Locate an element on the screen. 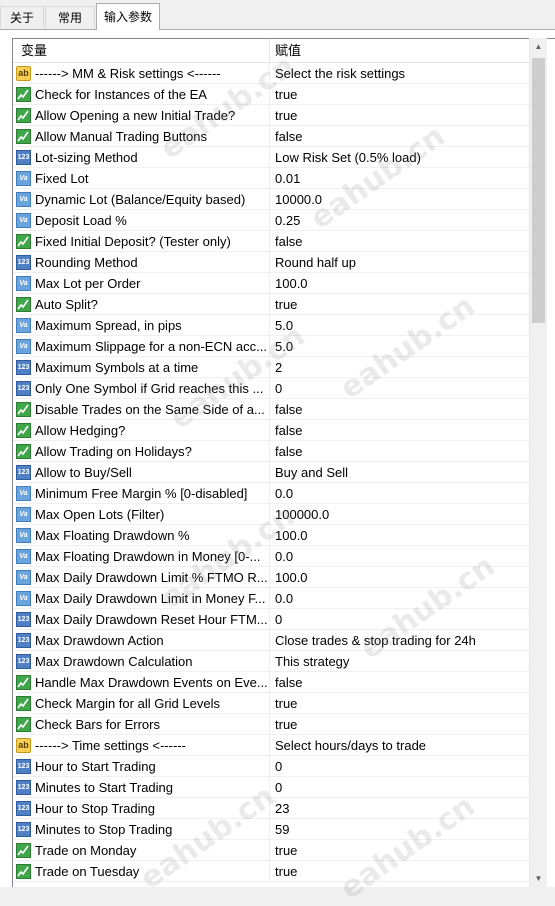 The height and width of the screenshot is (906, 555). table-row: 123 Maximum Symbols at a time 2 is located at coordinates (271, 367).